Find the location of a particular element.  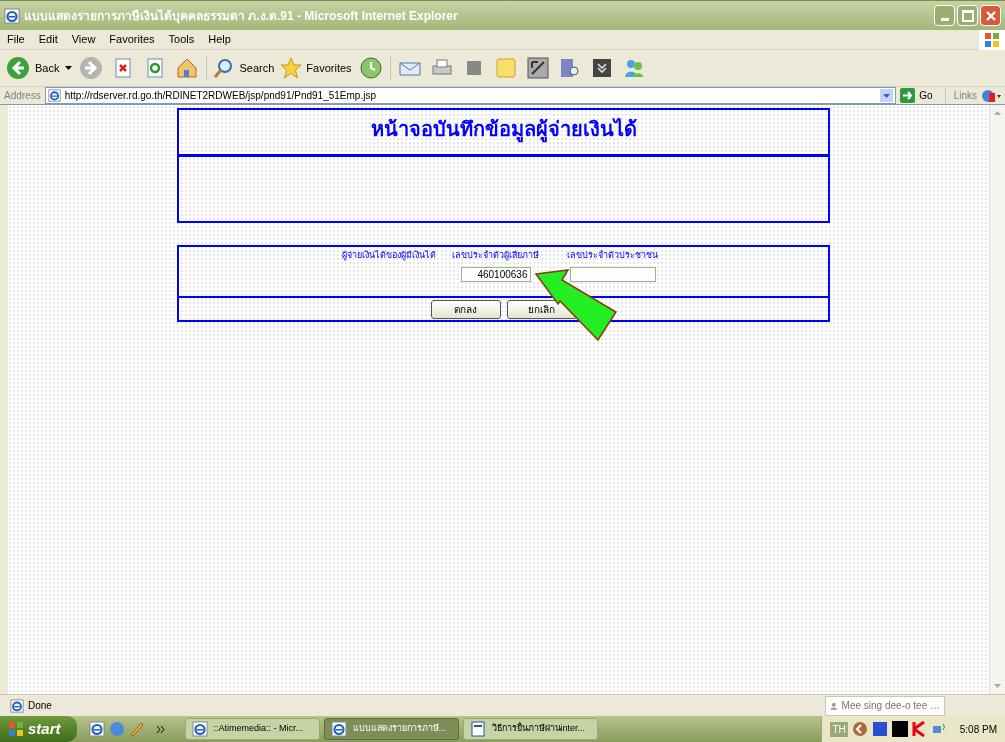

history-clock-icon is located at coordinates (370, 68).